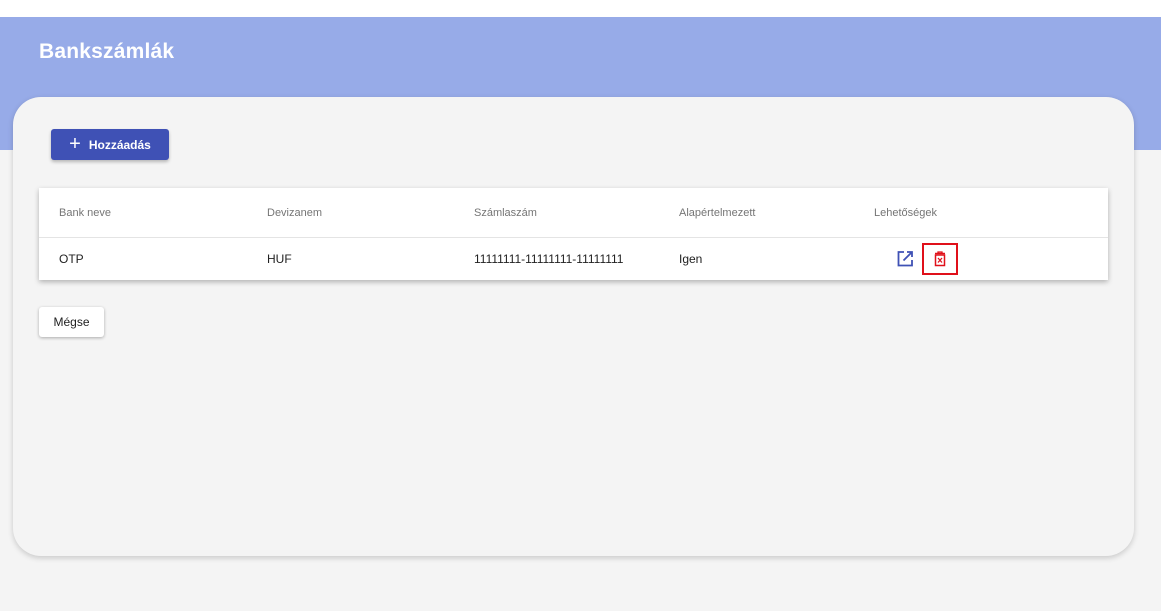 This screenshot has width=1161, height=611. Describe the element at coordinates (905, 259) in the screenshot. I see `edit-icon` at that location.